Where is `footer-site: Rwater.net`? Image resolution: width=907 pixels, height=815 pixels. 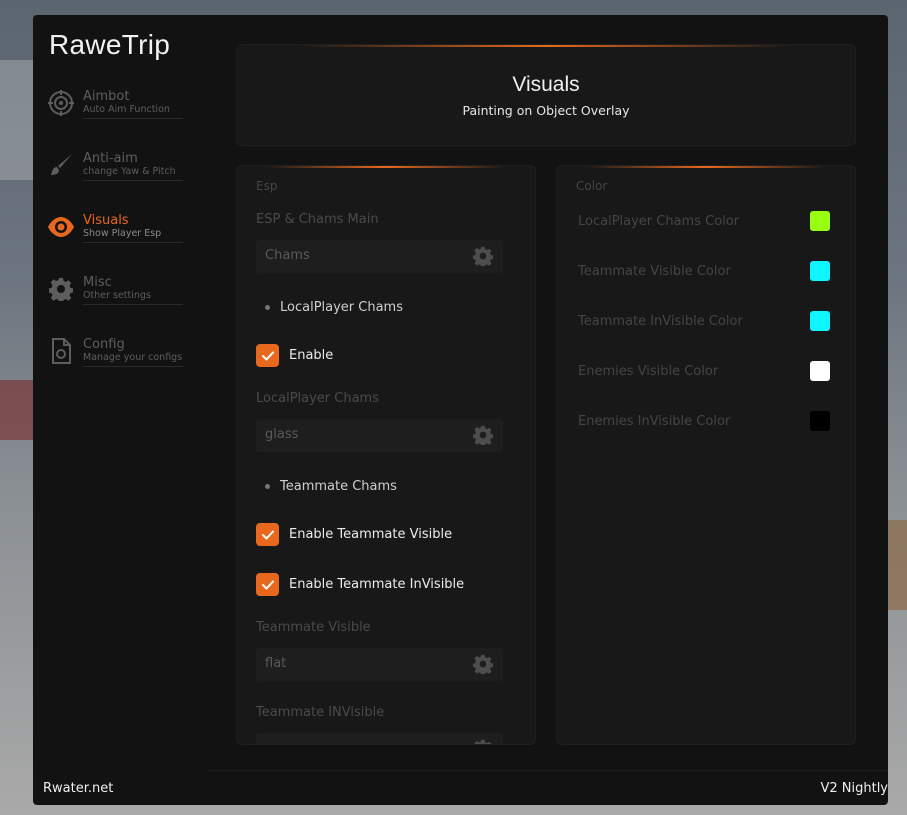
footer-site: Rwater.net is located at coordinates (78, 788).